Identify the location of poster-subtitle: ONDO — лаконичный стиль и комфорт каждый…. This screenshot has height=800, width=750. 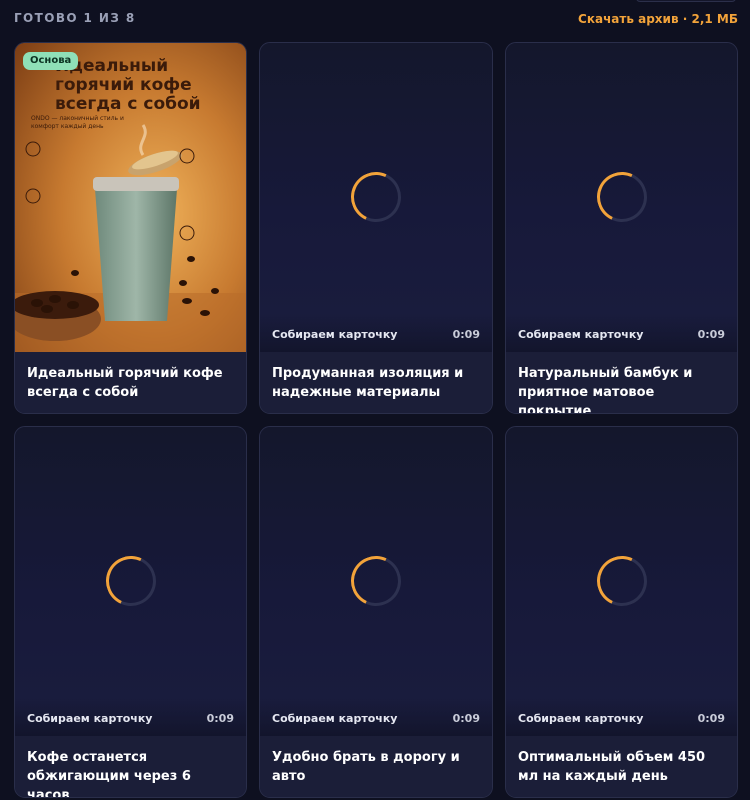
(77, 122).